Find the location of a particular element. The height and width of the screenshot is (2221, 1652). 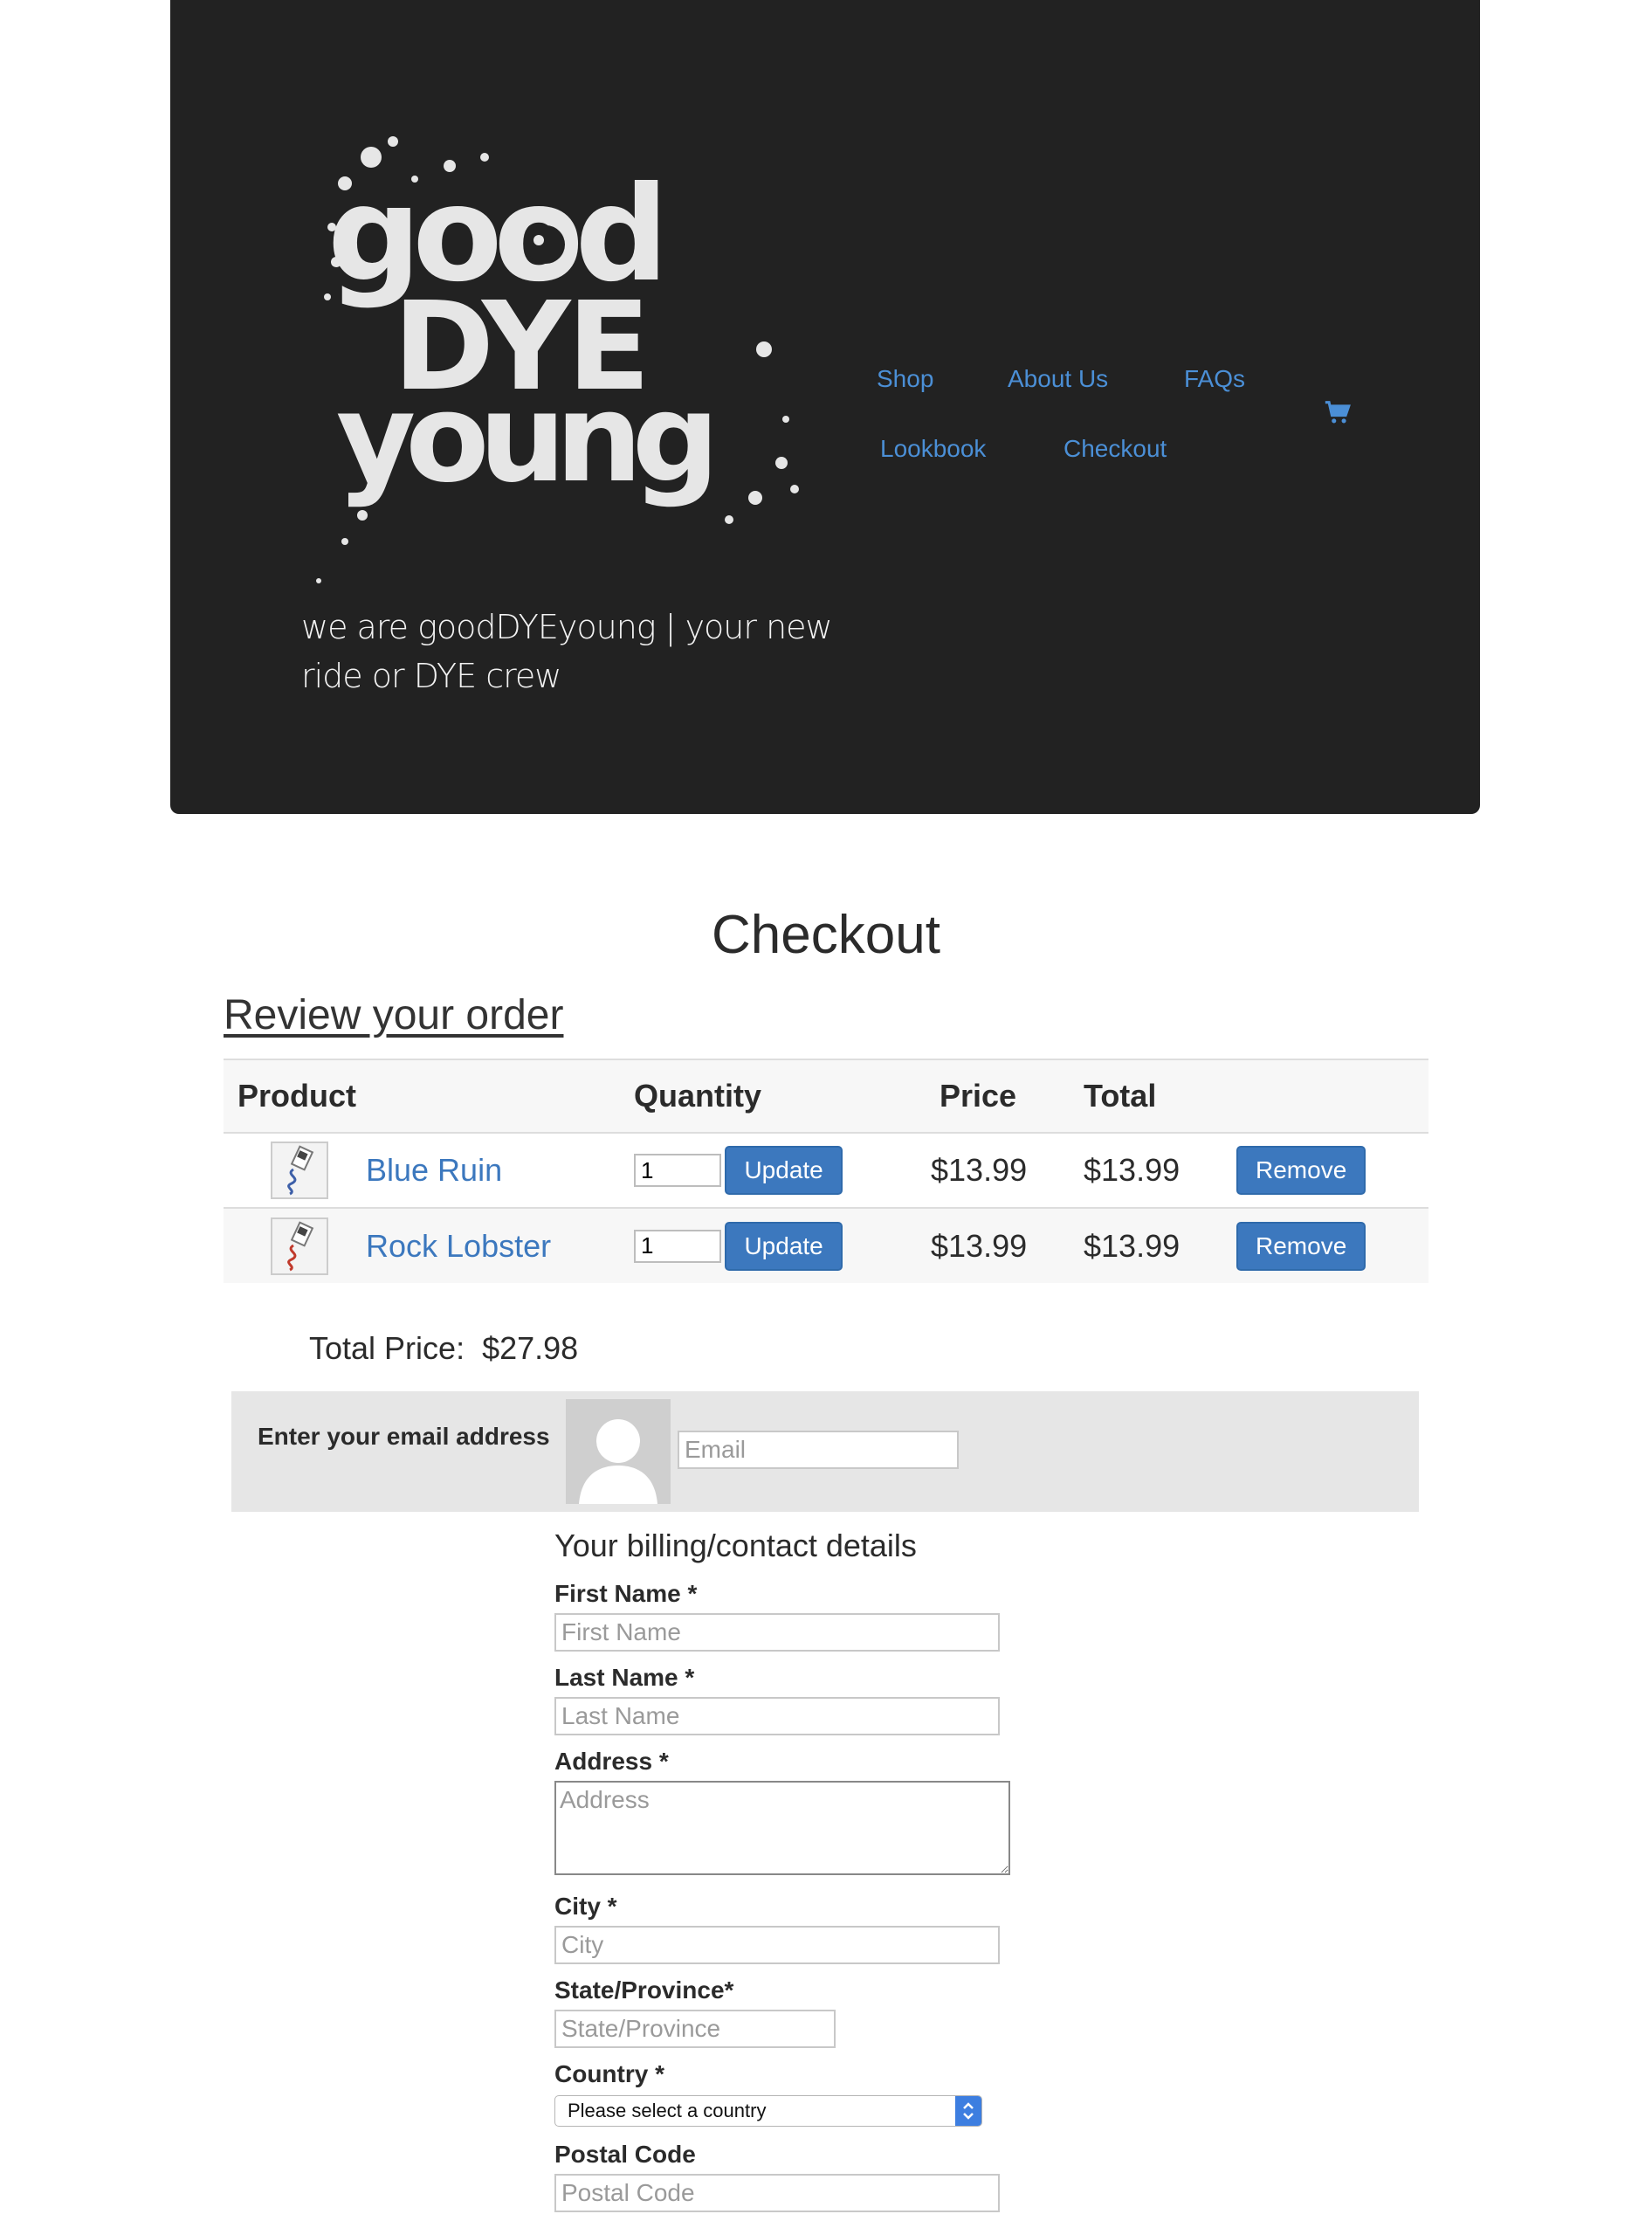

nav-about-us: About Us is located at coordinates (1058, 379).